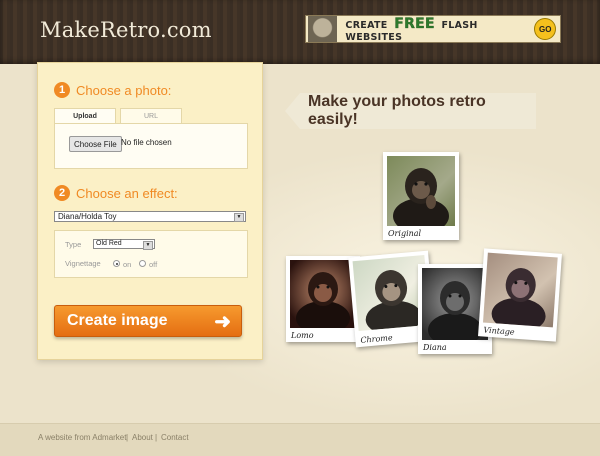  I want to click on step-choose-photo: 1 Choose a photo:, so click(112, 90).